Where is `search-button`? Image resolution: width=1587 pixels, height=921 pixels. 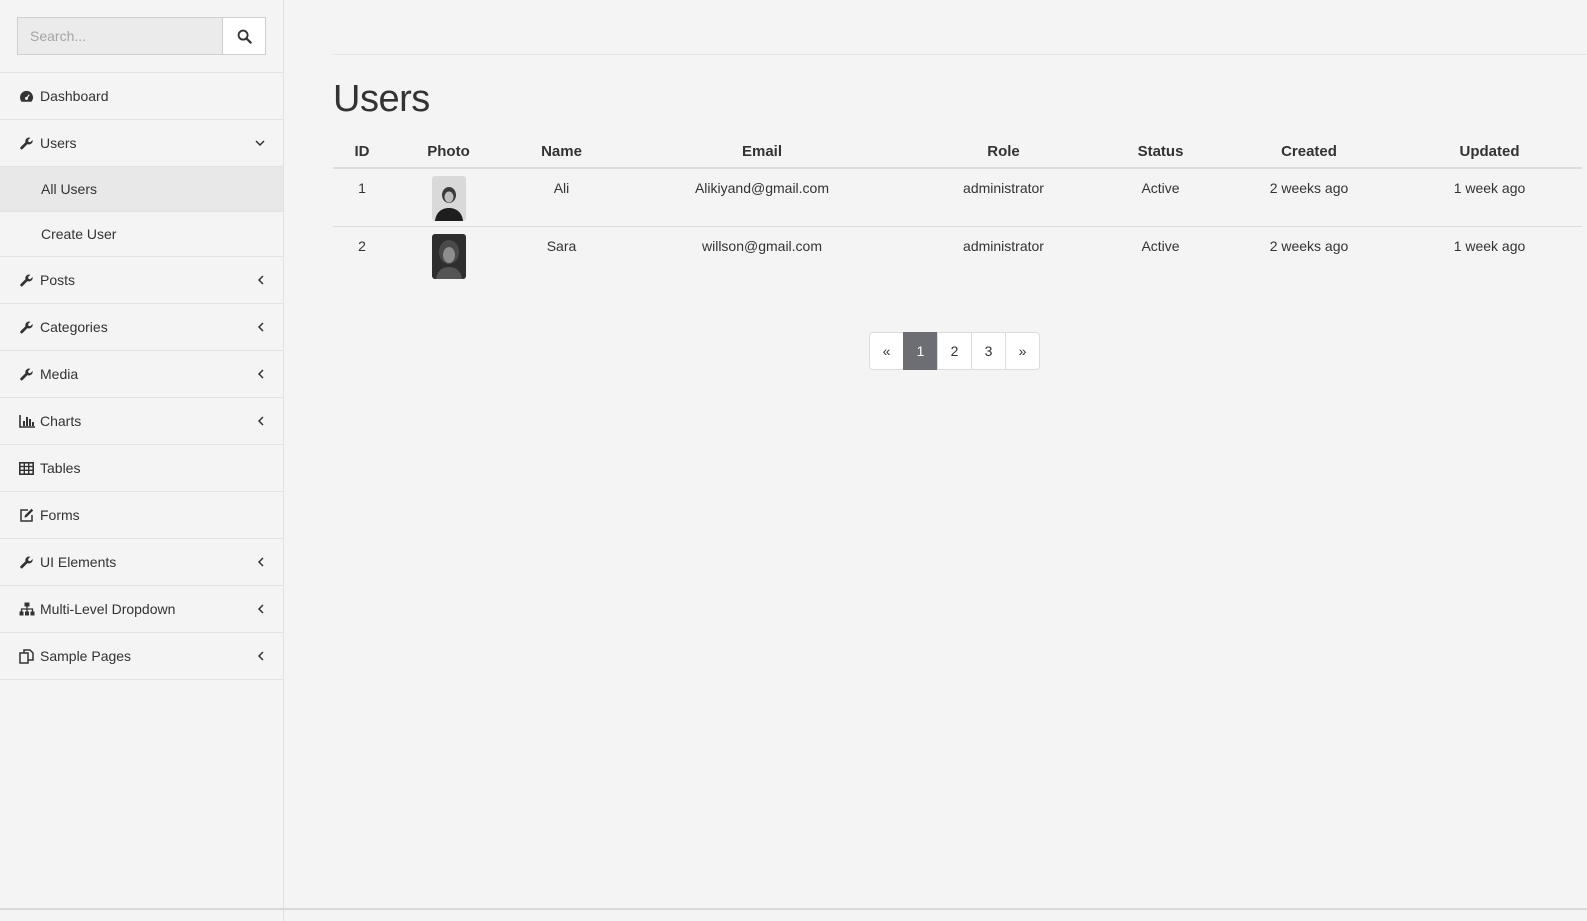 search-button is located at coordinates (244, 36).